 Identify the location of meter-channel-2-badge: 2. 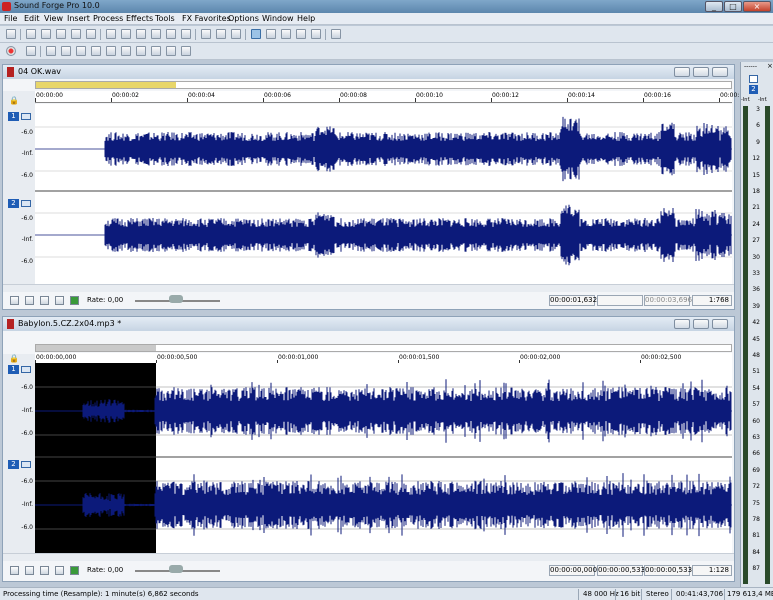
(753, 89).